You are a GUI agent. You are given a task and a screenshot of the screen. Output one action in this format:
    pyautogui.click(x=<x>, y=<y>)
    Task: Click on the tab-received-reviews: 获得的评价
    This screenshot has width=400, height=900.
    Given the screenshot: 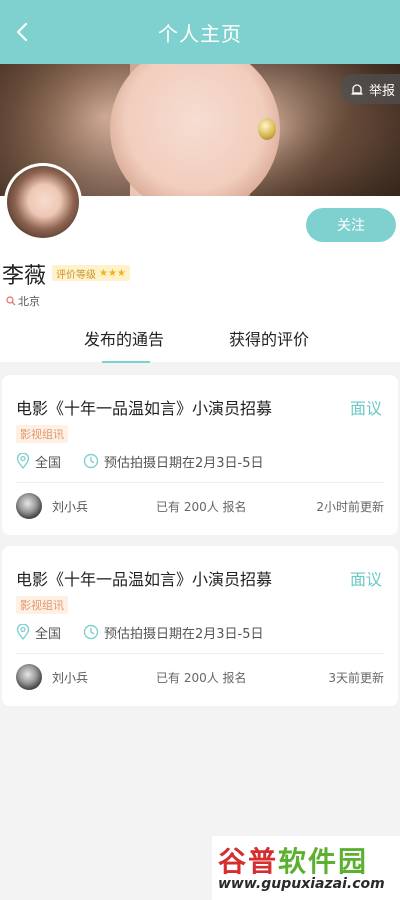 What is the action you would take?
    pyautogui.click(x=269, y=338)
    